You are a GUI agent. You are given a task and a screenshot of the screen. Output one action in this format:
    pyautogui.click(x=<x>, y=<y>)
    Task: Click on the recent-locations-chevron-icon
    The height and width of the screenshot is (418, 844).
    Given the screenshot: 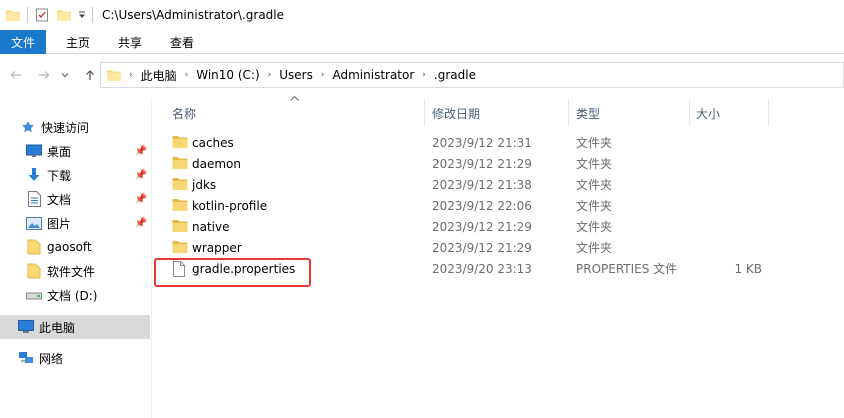 What is the action you would take?
    pyautogui.click(x=65, y=75)
    